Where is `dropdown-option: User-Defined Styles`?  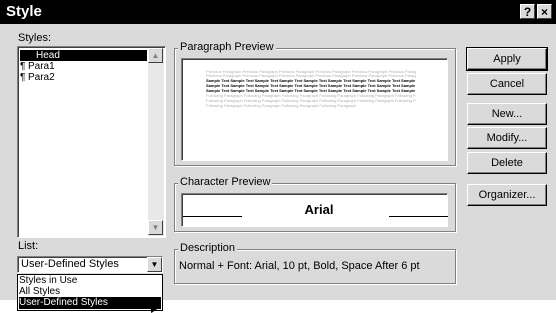 dropdown-option: User-Defined Styles is located at coordinates (90, 303).